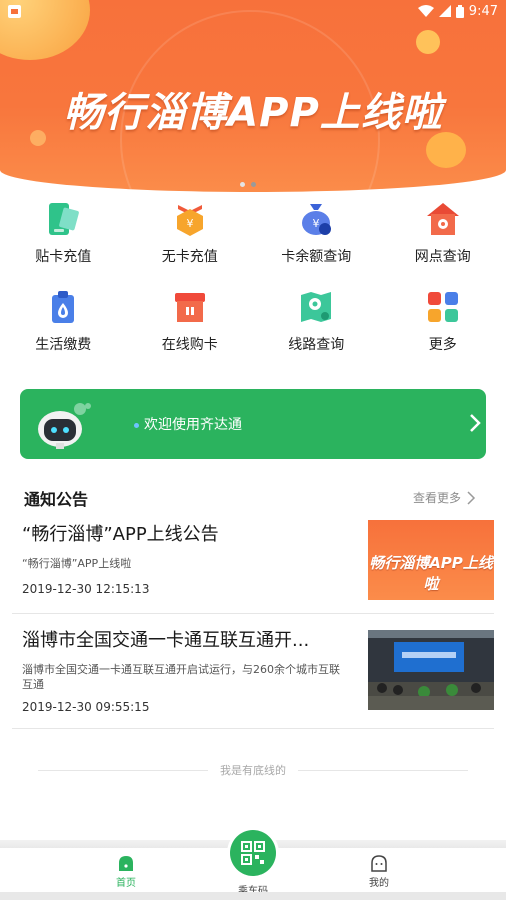 The height and width of the screenshot is (900, 506). I want to click on meeting-photo, so click(431, 670).